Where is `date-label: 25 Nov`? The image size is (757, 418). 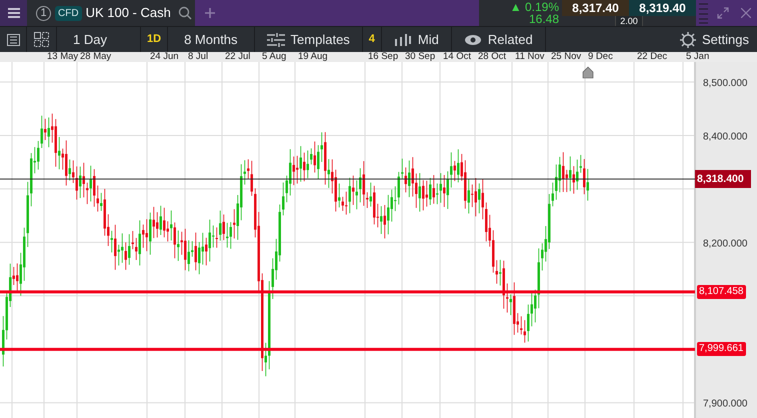
date-label: 25 Nov is located at coordinates (566, 57).